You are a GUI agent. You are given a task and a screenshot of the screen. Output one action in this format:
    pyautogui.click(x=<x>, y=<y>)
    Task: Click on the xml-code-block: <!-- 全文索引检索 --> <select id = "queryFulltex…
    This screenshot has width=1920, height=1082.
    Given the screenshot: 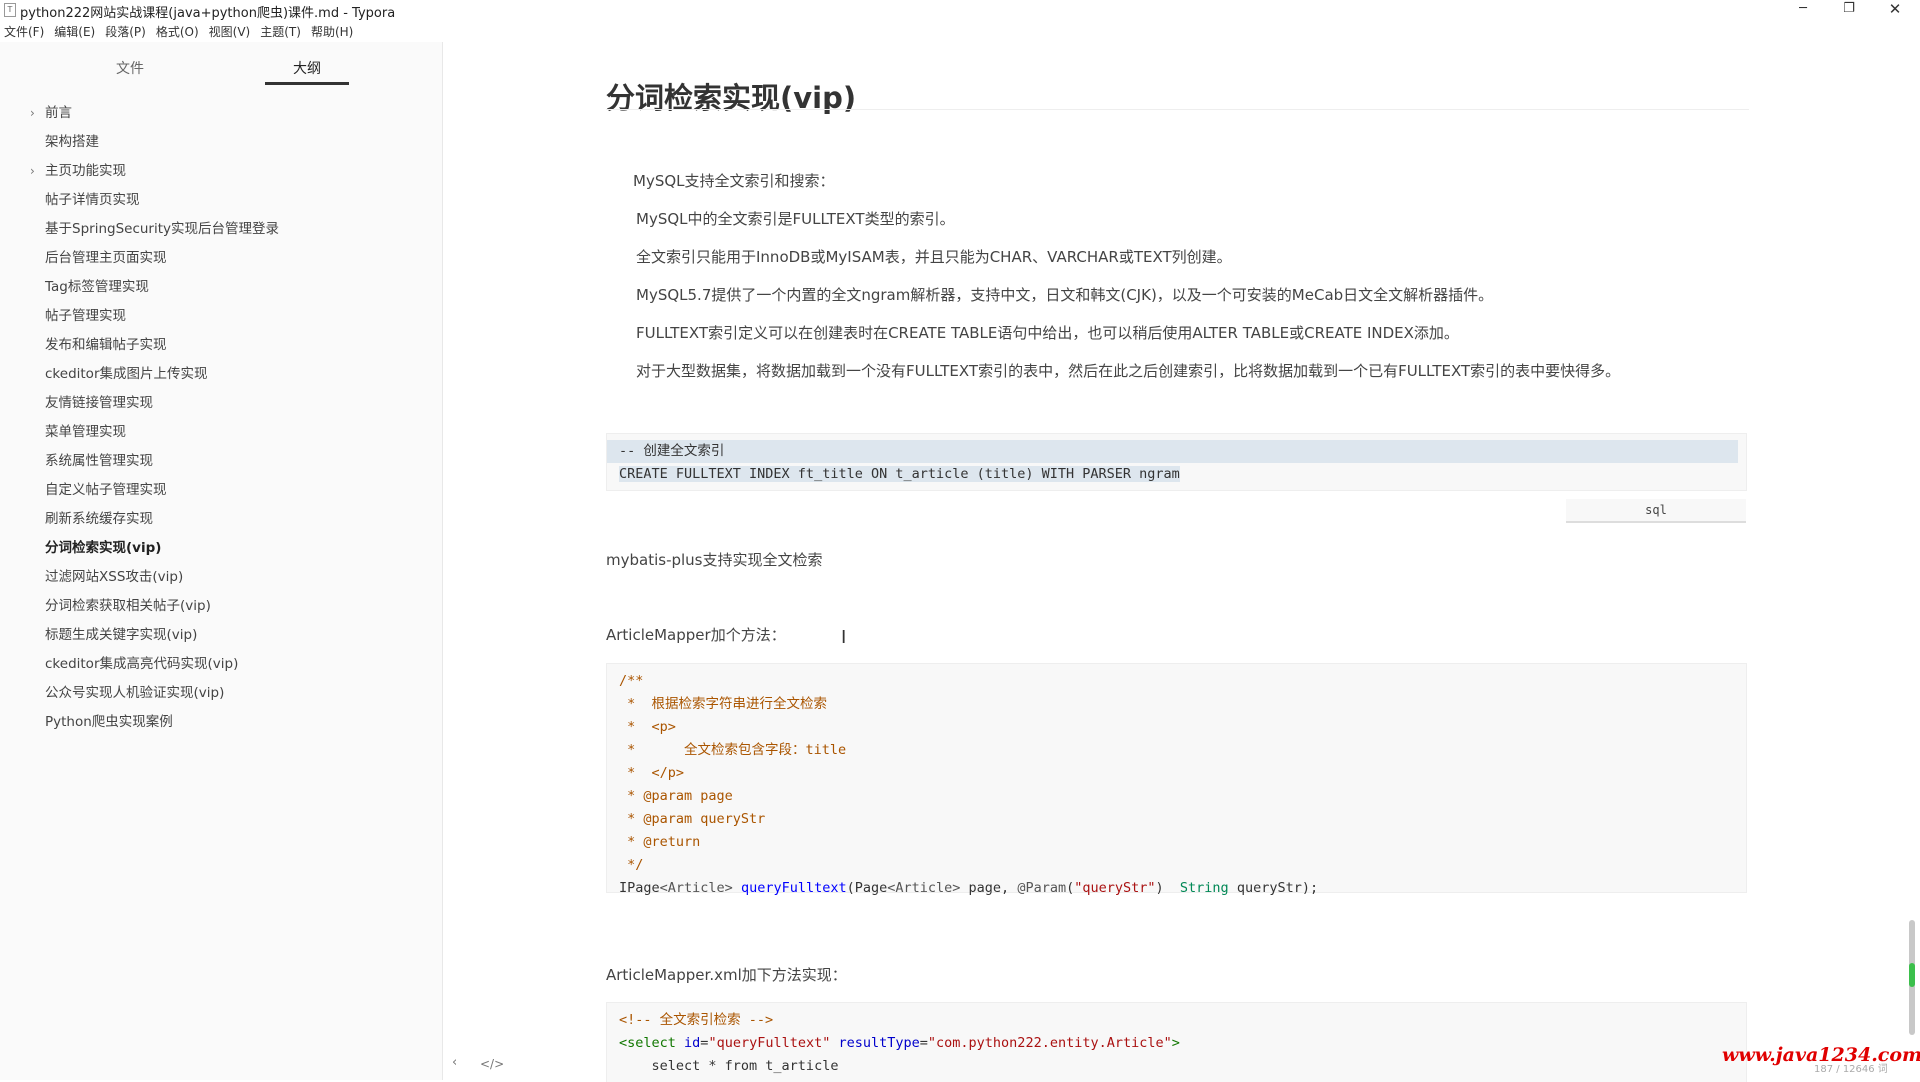 What is the action you would take?
    pyautogui.click(x=1176, y=1042)
    